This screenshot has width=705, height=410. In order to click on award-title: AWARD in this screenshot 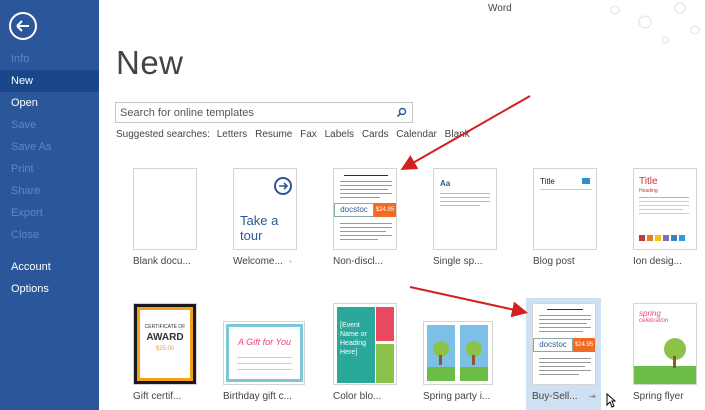, I will do `click(165, 337)`.